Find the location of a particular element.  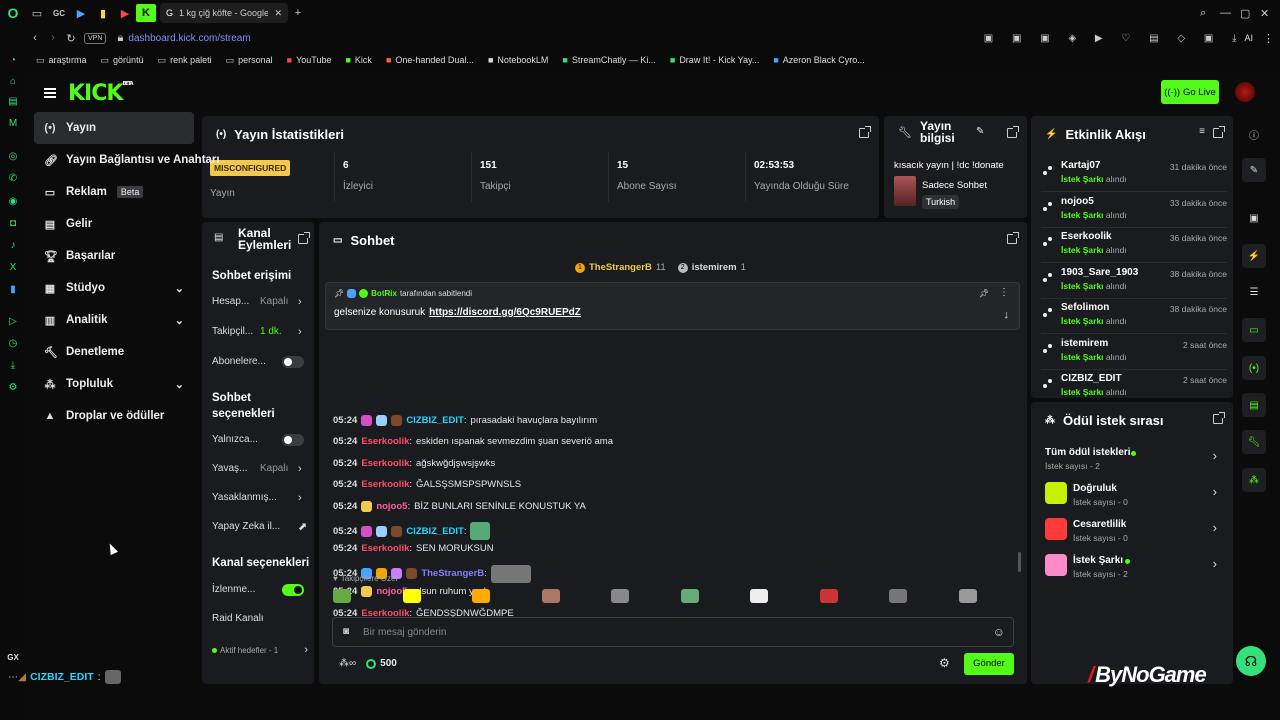

tab-icon-chart: ▮ is located at coordinates (103, 13).